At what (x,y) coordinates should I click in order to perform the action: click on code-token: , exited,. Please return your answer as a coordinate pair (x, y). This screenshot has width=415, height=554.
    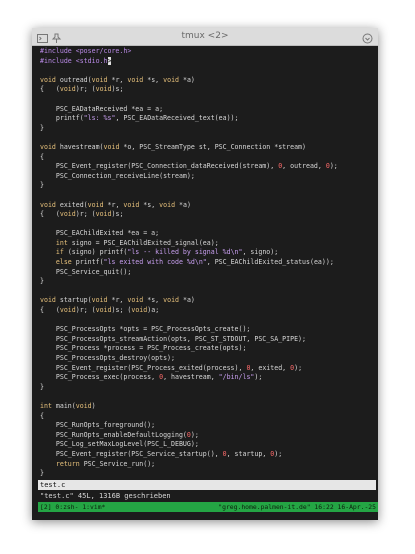
    Looking at the image, I should click on (270, 367).